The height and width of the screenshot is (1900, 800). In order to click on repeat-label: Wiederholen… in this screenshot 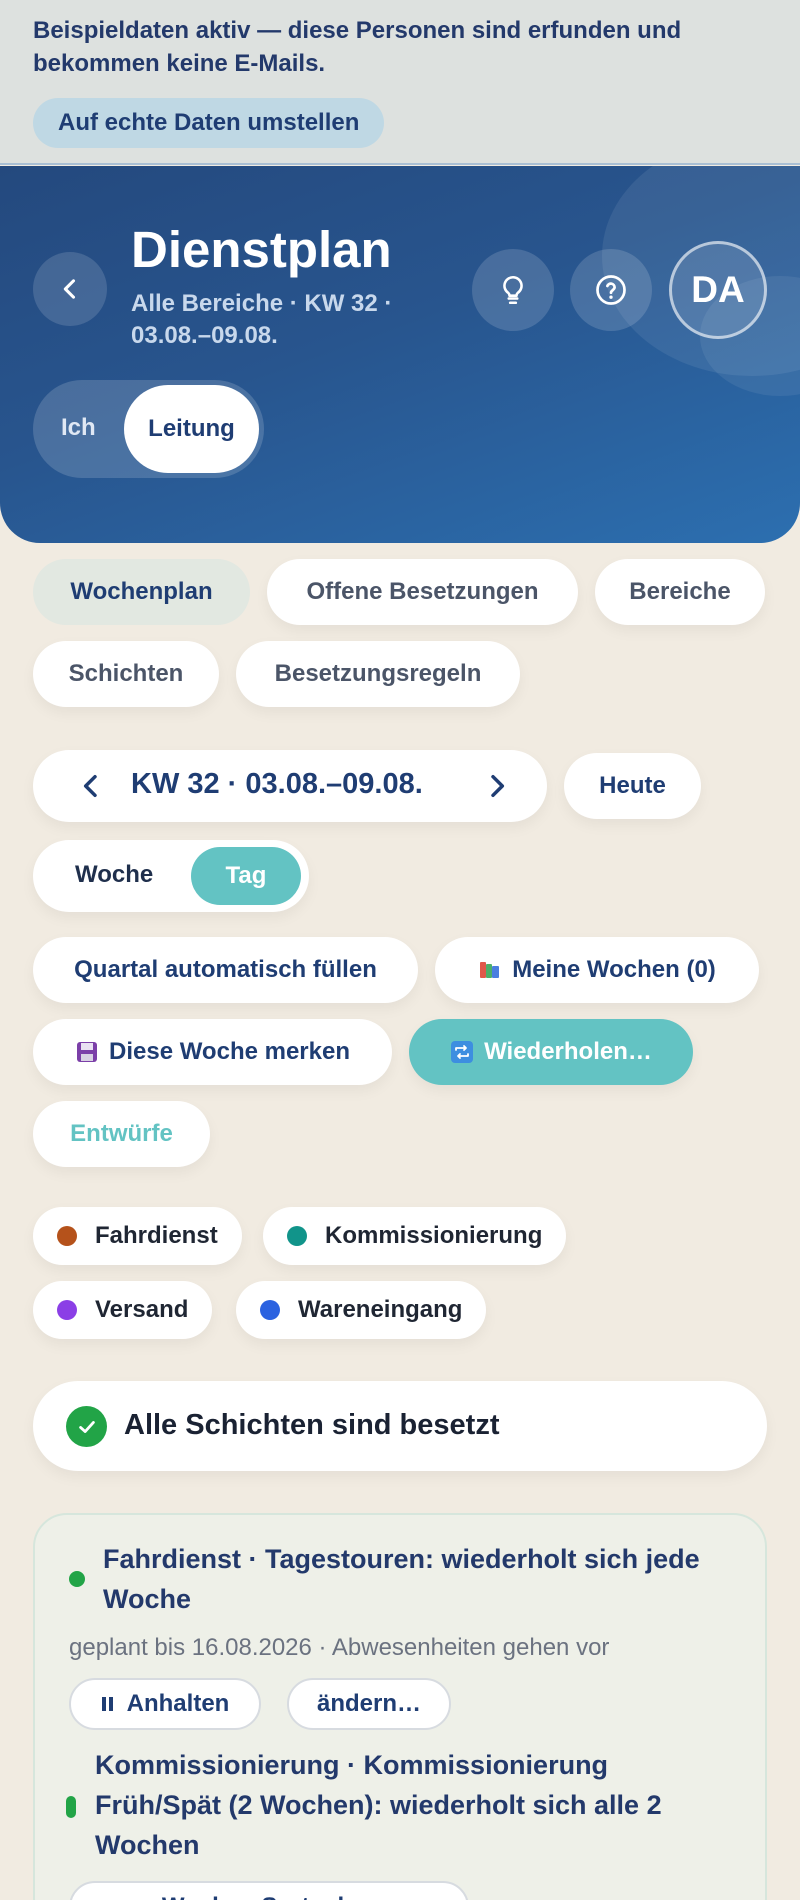, I will do `click(568, 1051)`.